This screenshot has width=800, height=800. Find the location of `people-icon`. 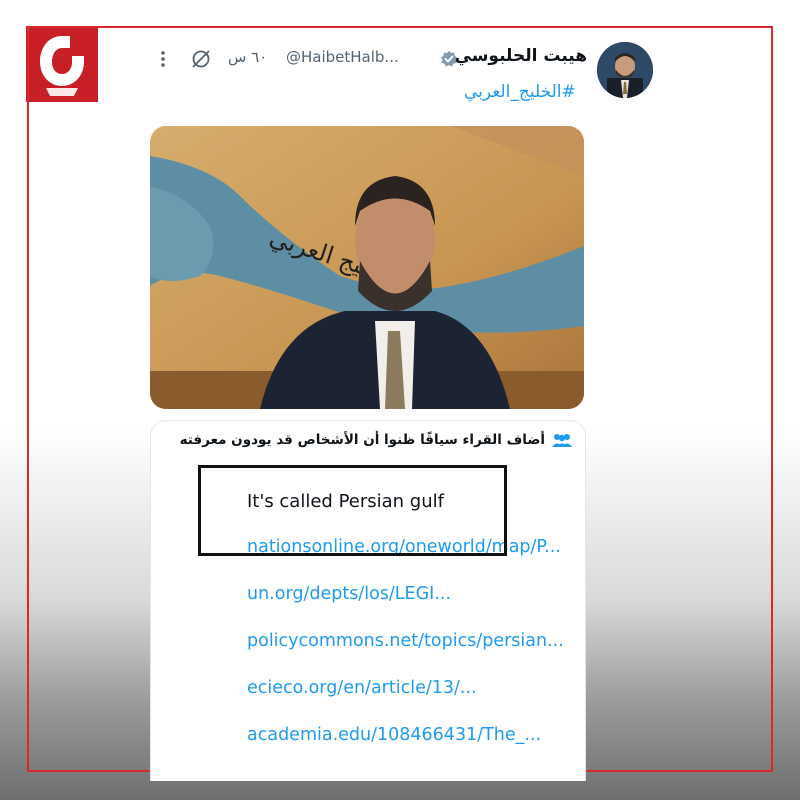

people-icon is located at coordinates (562, 440).